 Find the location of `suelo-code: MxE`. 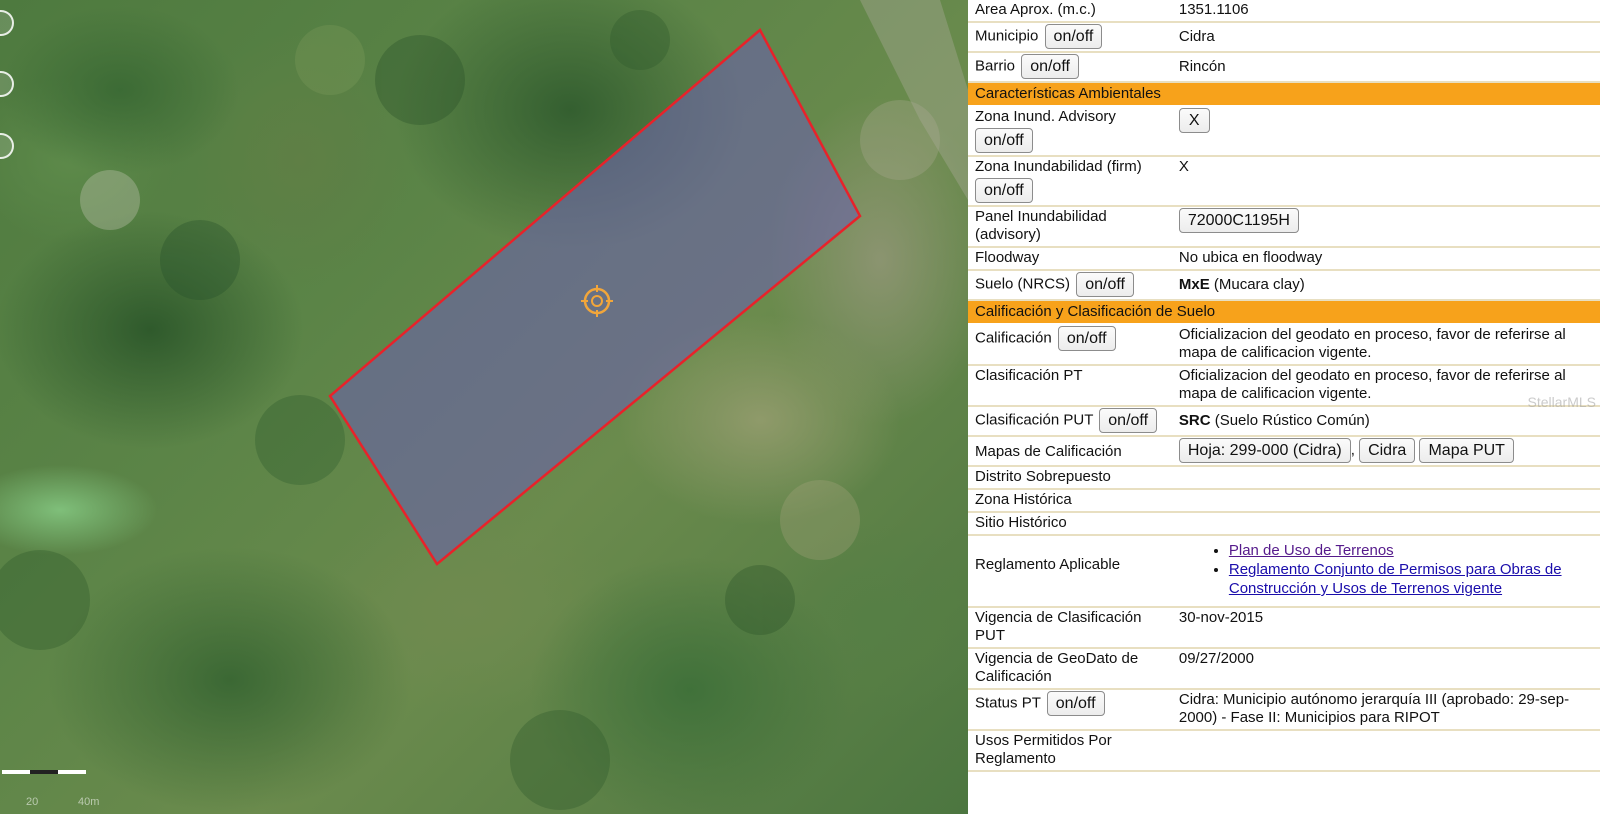

suelo-code: MxE is located at coordinates (1194, 284).